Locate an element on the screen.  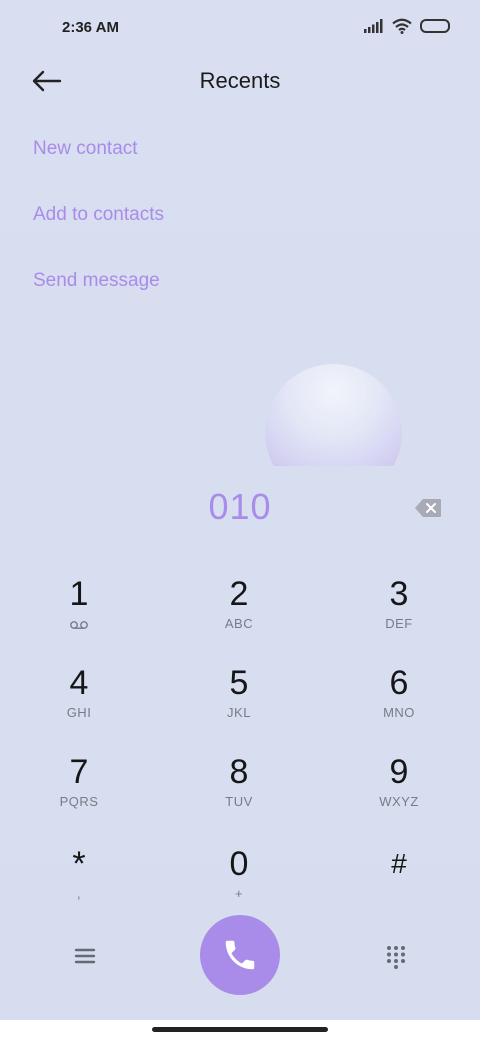
key-letters: WXYZ is located at coordinates (399, 801).